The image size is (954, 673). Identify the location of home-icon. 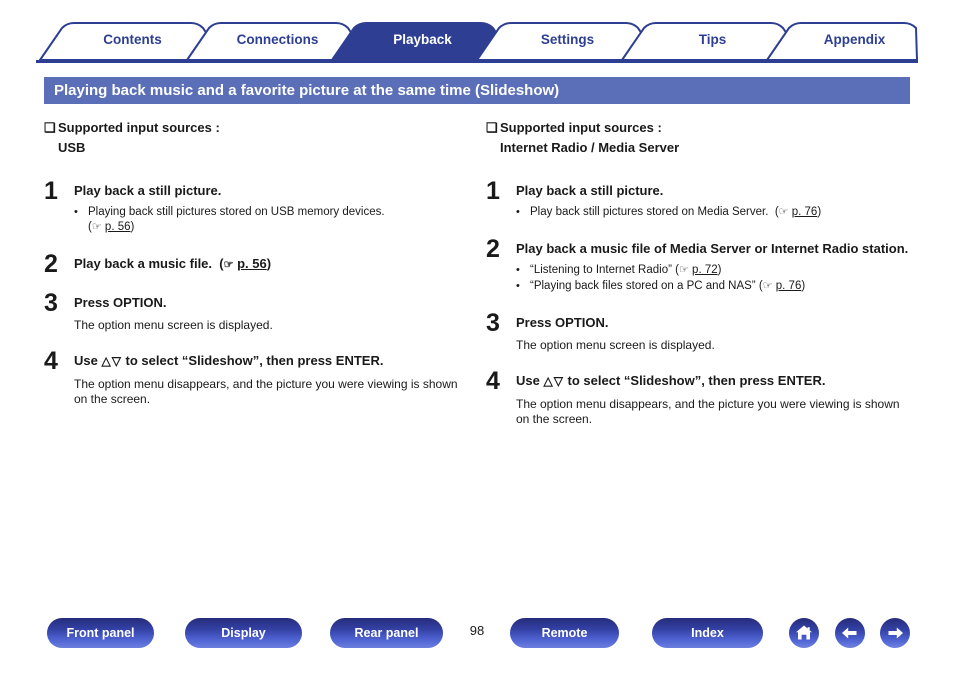
(804, 632).